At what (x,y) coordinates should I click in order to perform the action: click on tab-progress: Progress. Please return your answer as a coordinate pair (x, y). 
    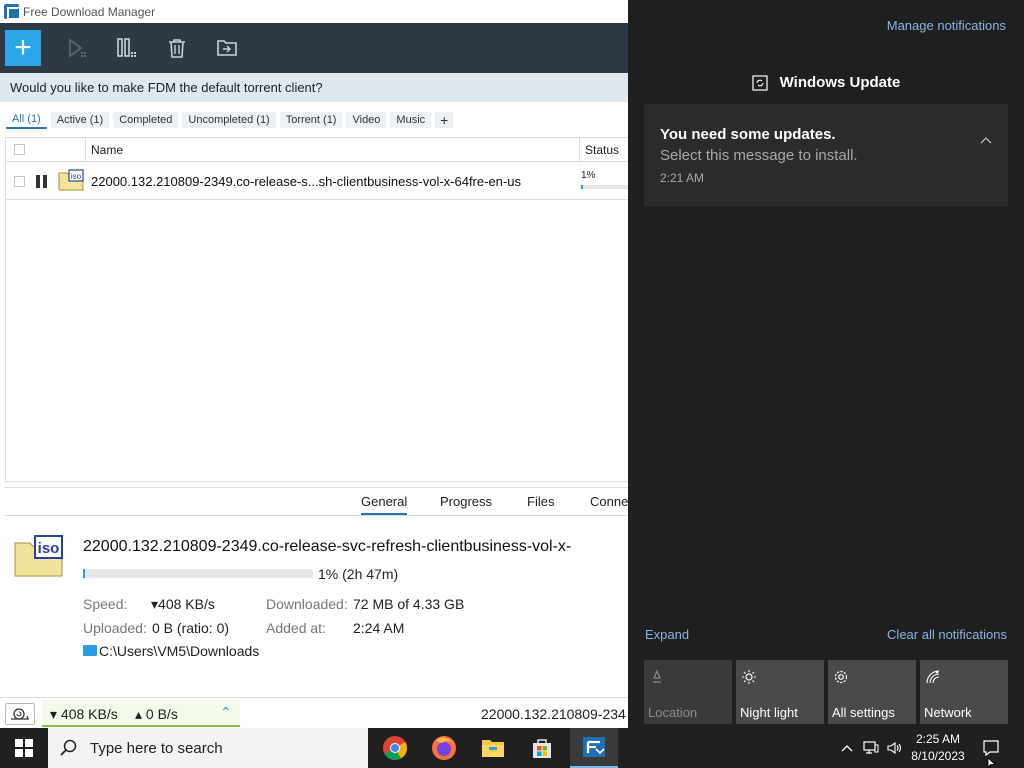
    Looking at the image, I should click on (466, 501).